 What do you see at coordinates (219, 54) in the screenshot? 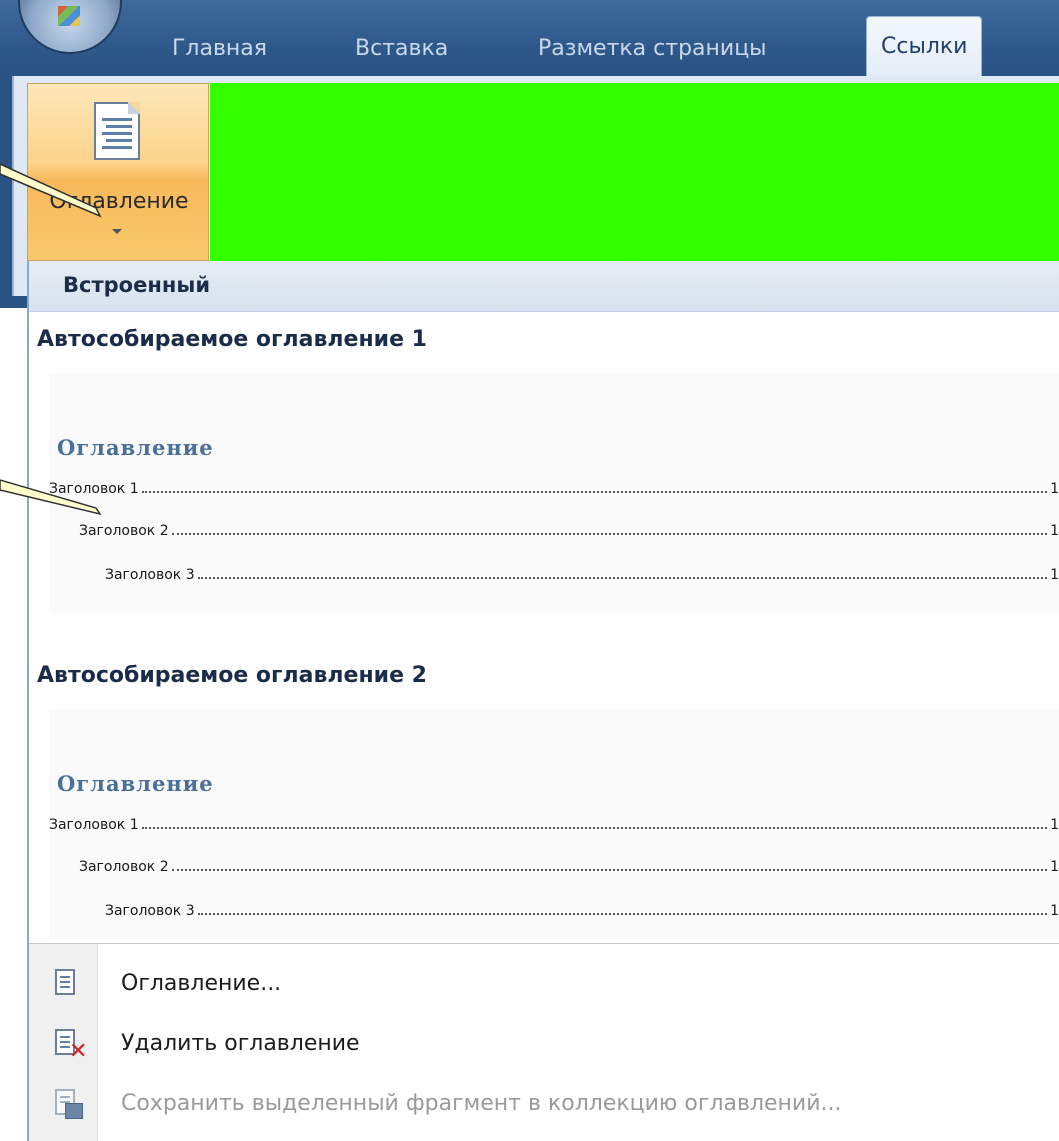
I see `tab-home: Главная` at bounding box center [219, 54].